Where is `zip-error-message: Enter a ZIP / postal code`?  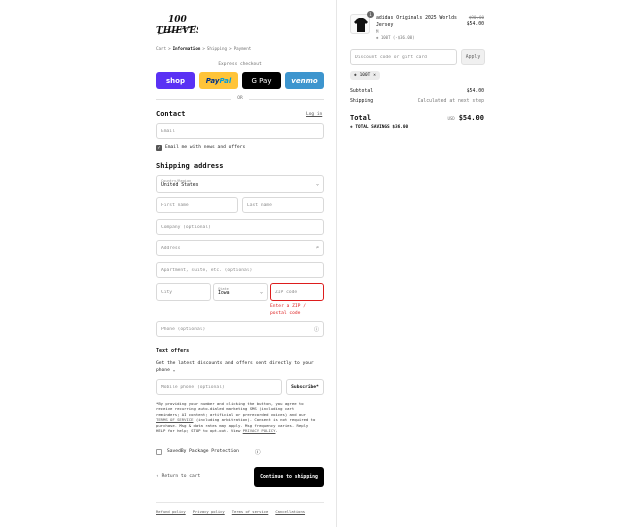
zip-error-message: Enter a ZIP / postal code is located at coordinates (288, 310).